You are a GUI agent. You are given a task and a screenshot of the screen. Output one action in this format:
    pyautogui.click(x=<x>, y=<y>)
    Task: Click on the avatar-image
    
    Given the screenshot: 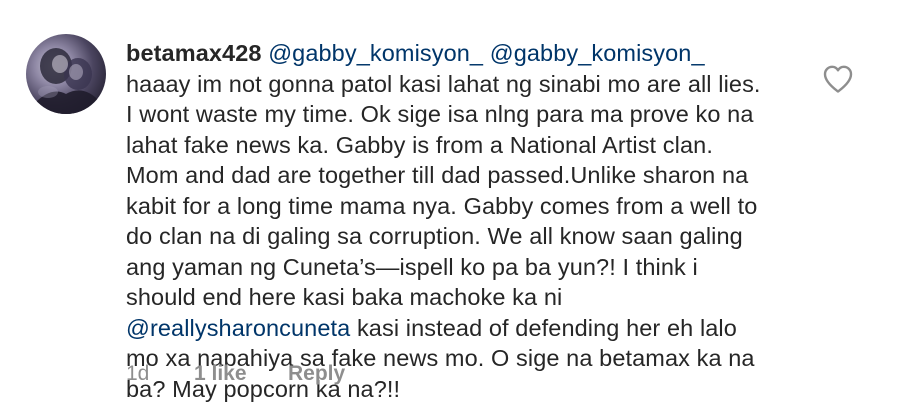 What is the action you would take?
    pyautogui.click(x=67, y=81)
    